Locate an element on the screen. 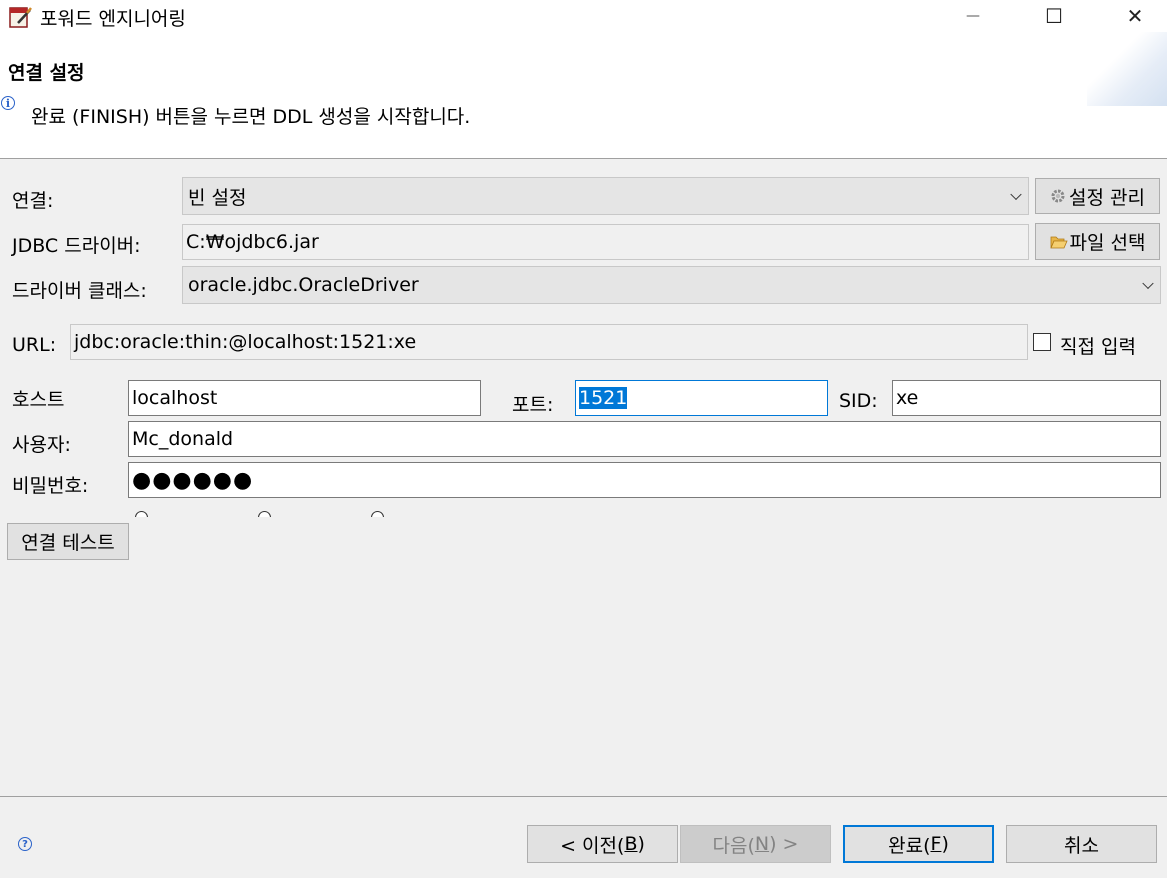  user-input: Mc_donald is located at coordinates (644, 439).